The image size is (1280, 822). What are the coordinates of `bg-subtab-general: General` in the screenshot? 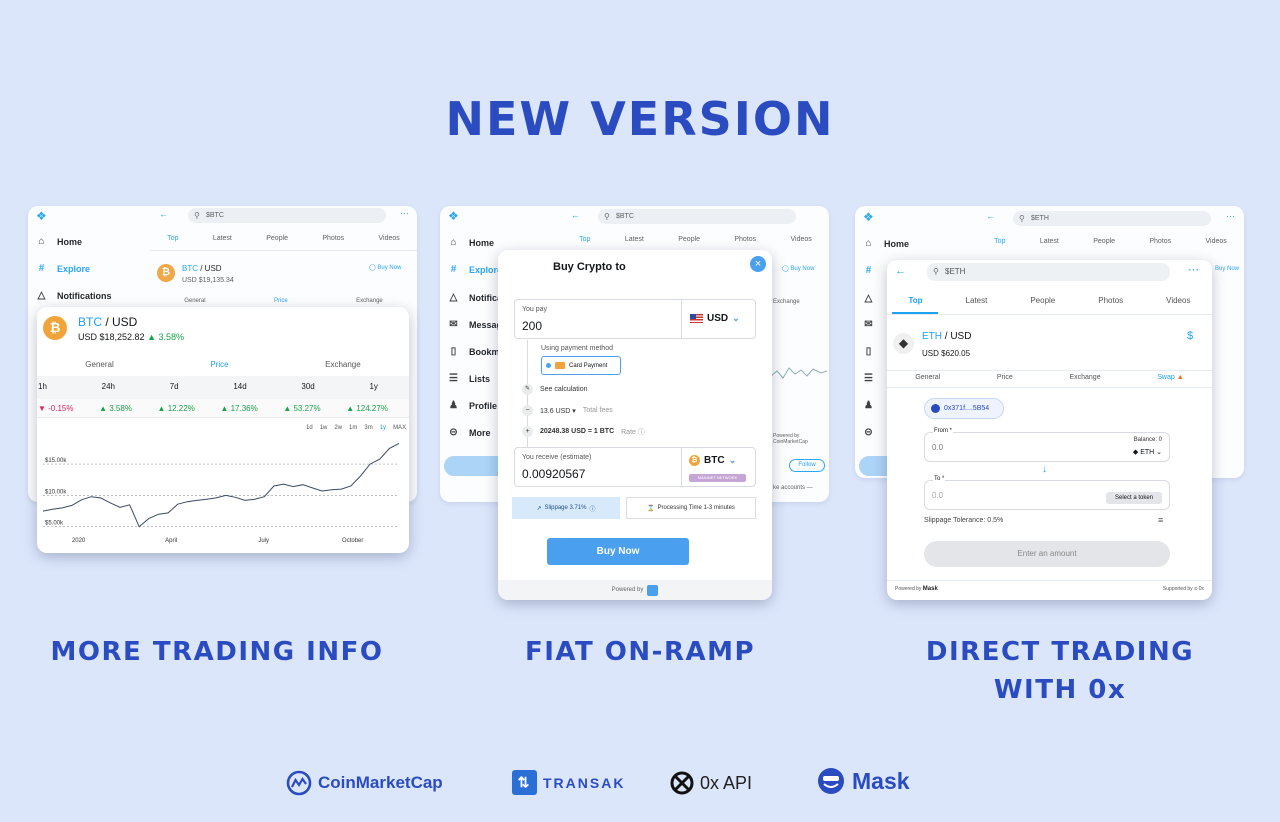 It's located at (194, 301).